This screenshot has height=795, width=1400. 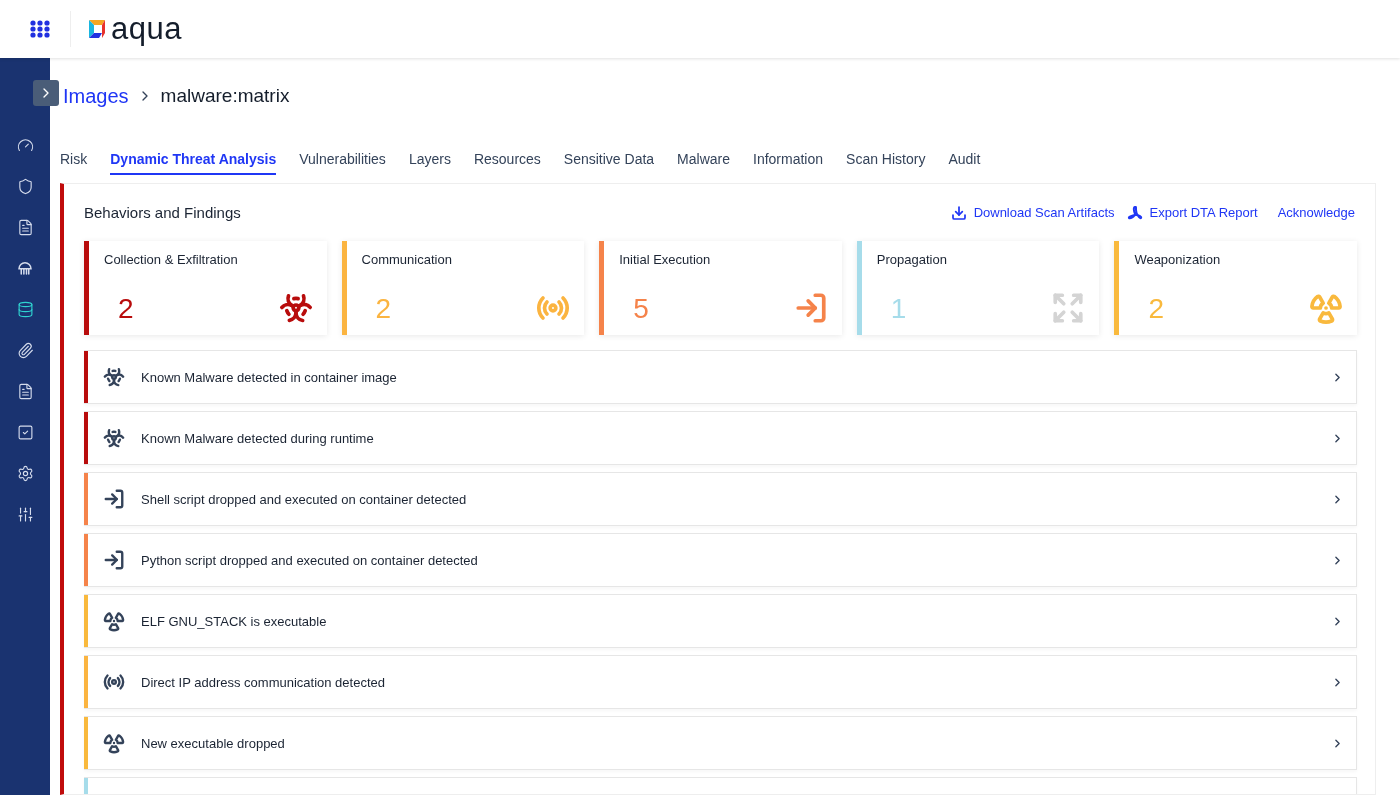 What do you see at coordinates (665, 259) in the screenshot?
I see `category-label: Initial Execution` at bounding box center [665, 259].